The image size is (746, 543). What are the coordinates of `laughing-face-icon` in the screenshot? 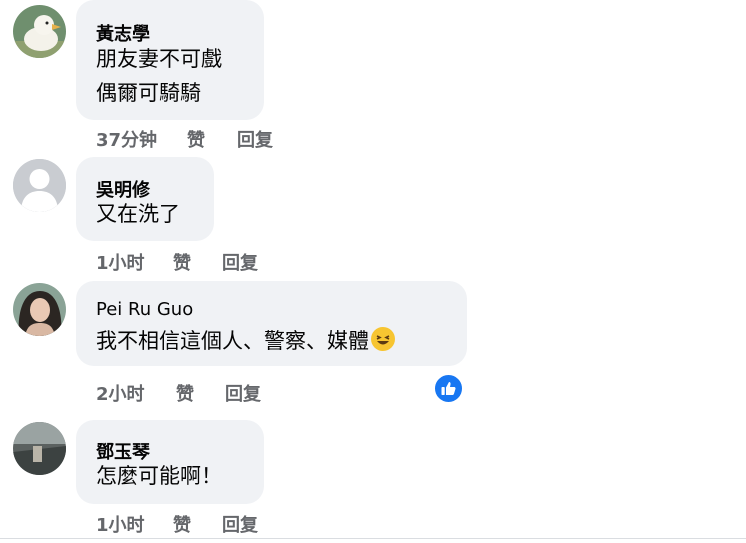 It's located at (383, 339).